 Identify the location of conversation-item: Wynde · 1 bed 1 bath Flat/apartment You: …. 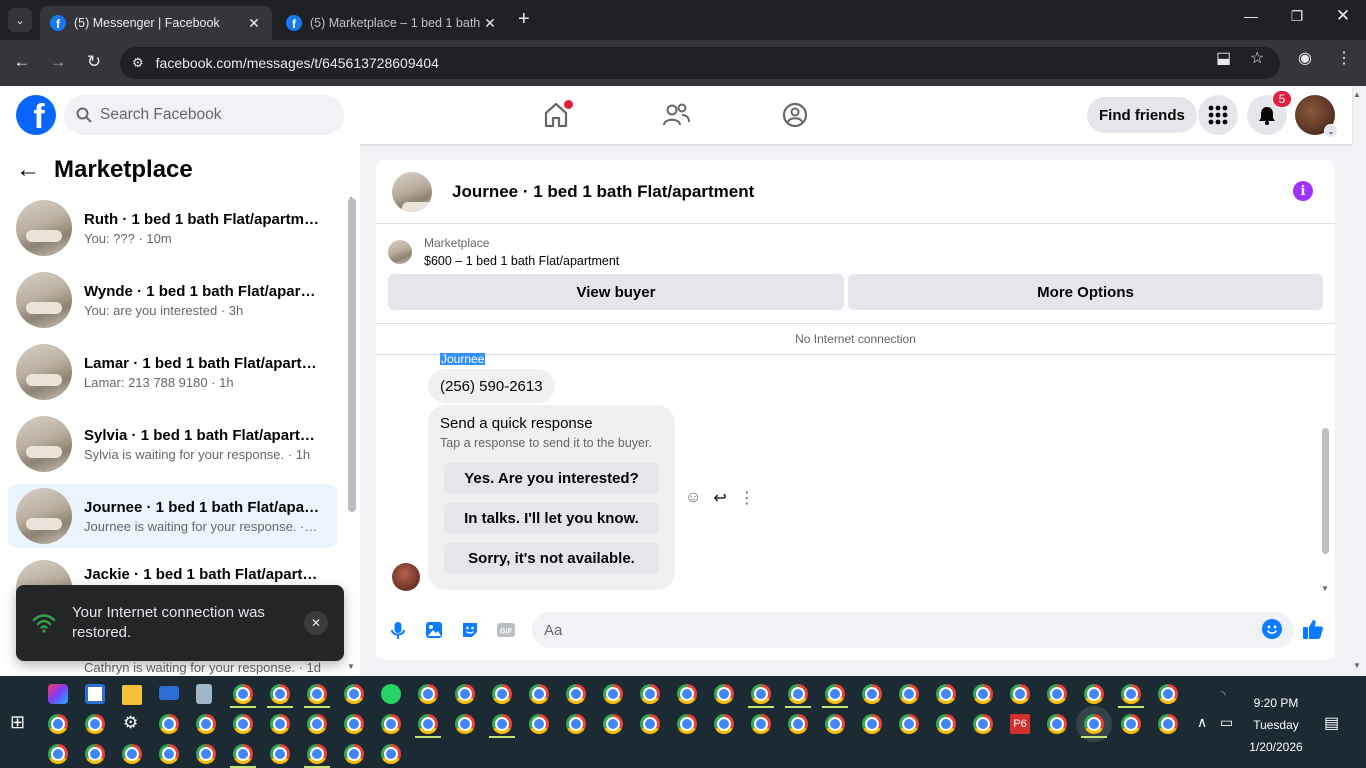
(172, 300).